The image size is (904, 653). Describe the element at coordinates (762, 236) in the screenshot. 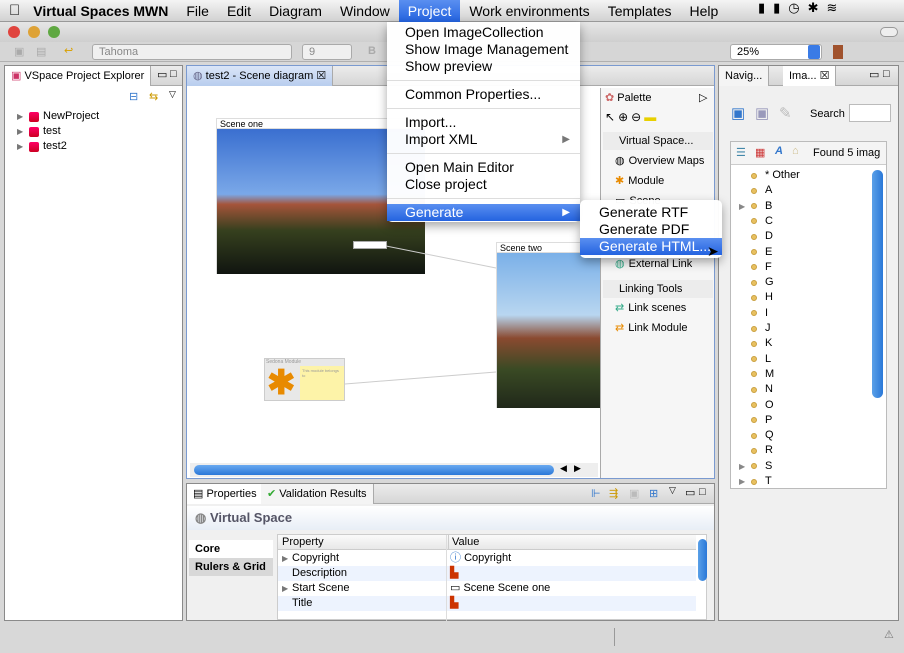

I see `image-list-item: D` at that location.